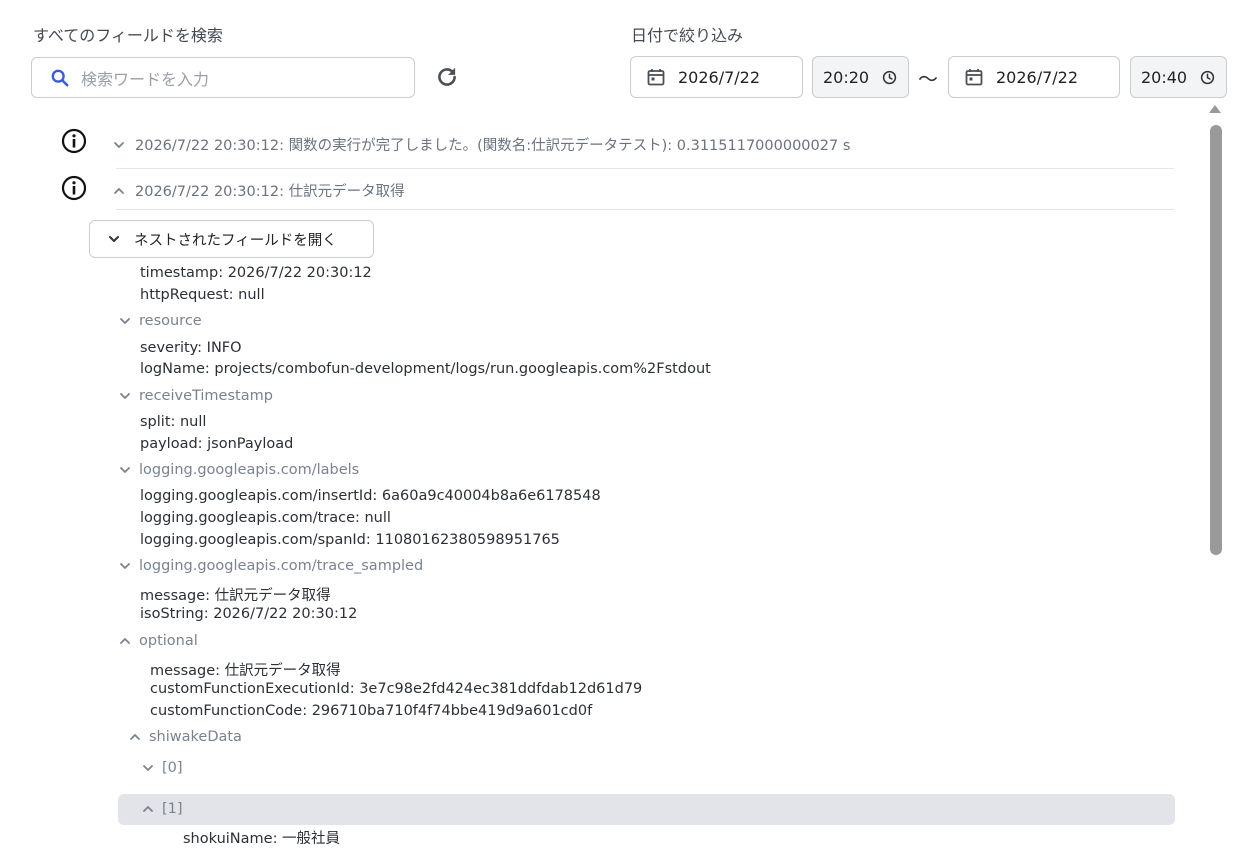  Describe the element at coordinates (128, 35) in the screenshot. I see `search-label: すべてのフィールドを検索` at that location.